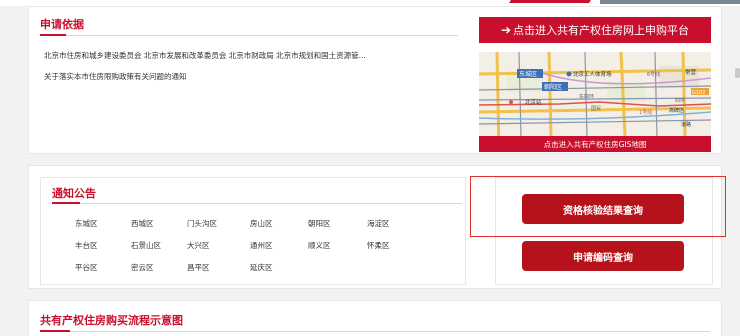 The image size is (740, 336). What do you see at coordinates (198, 245) in the screenshot?
I see `district-link: 大兴区` at bounding box center [198, 245].